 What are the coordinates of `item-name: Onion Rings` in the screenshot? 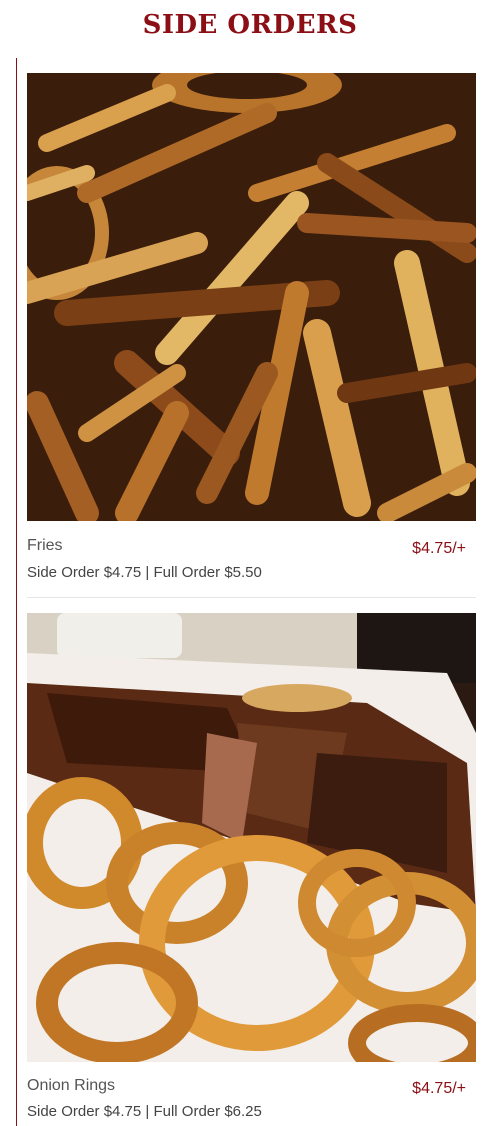 It's located at (71, 1085).